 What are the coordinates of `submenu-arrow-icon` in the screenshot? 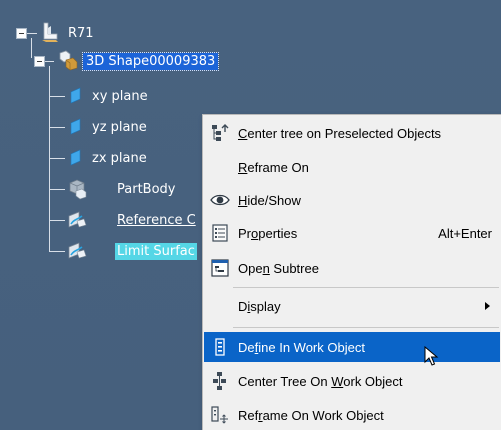 It's located at (487, 306).